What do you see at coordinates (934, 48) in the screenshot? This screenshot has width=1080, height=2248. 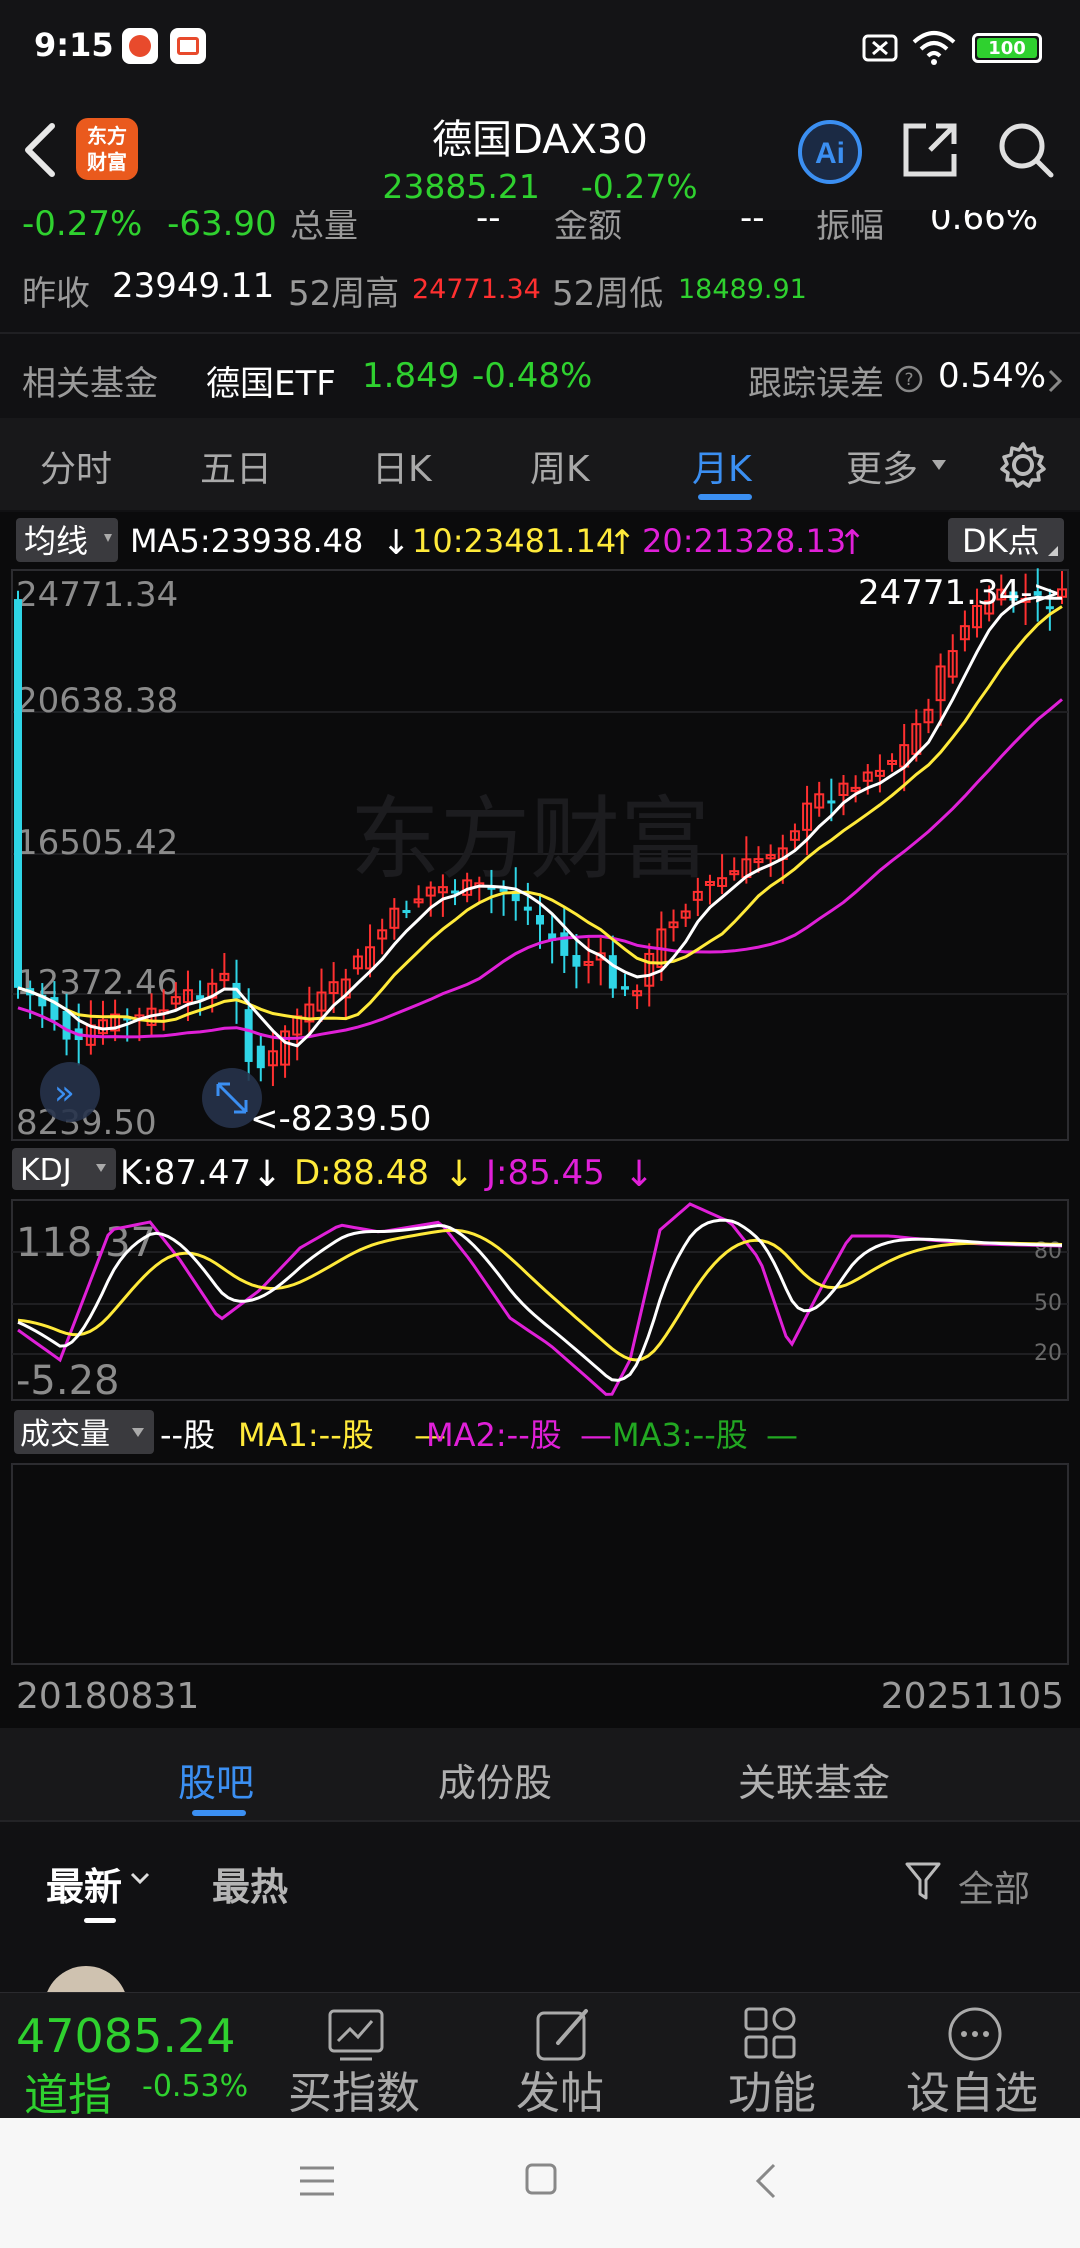 I see `wifi-icon` at bounding box center [934, 48].